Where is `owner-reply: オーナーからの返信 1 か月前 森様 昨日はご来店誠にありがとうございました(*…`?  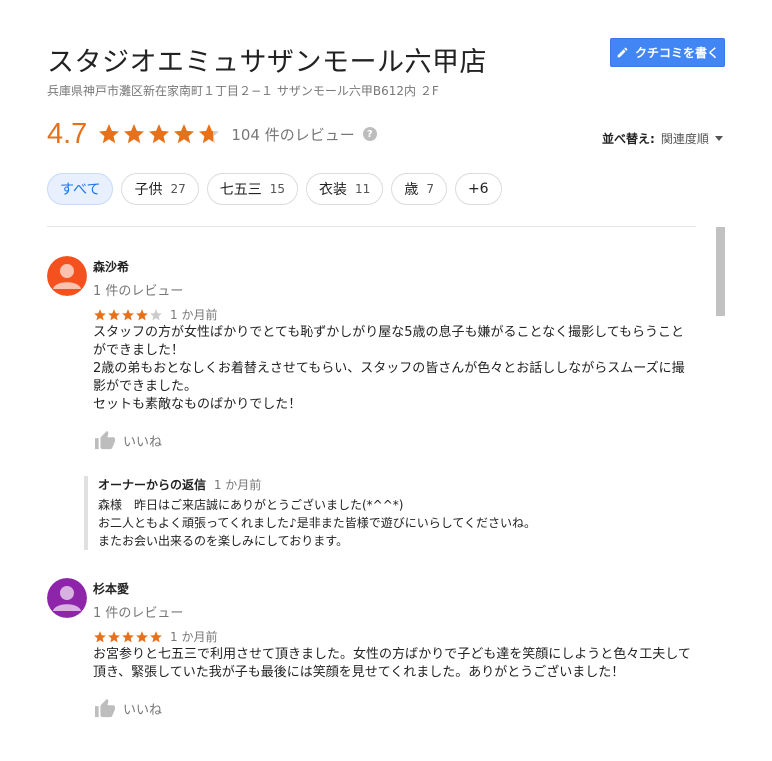
owner-reply: オーナーからの返信 1 か月前 森様 昨日はご来店誠にありがとうございました(*… is located at coordinates (384, 513).